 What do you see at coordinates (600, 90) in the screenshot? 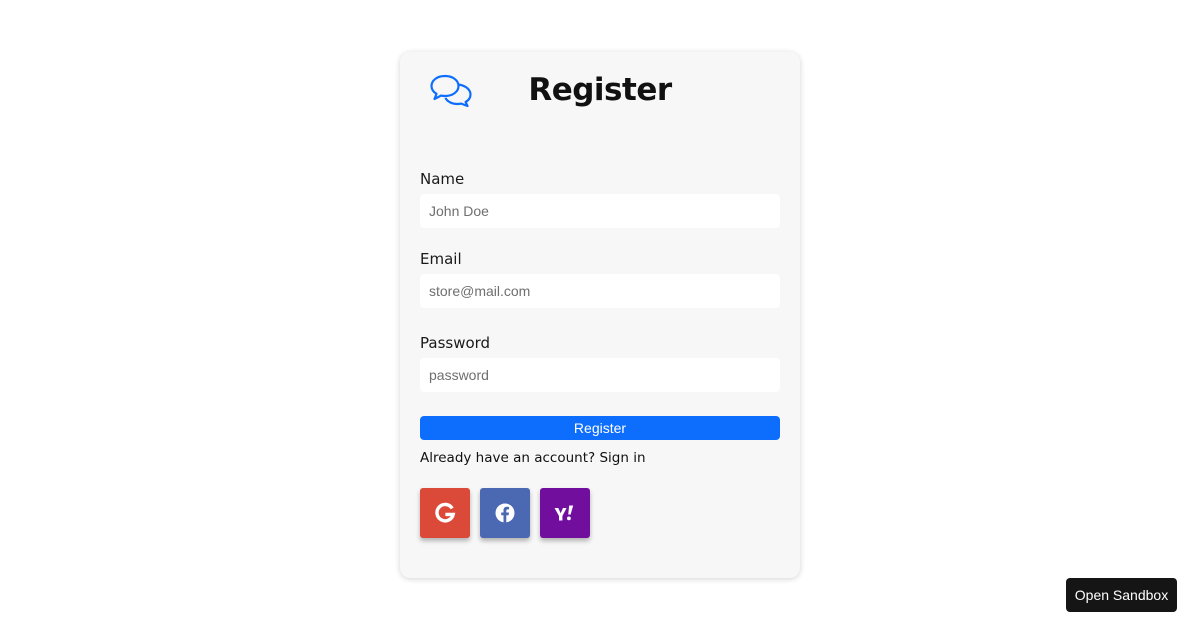
I see `page-title: Register` at bounding box center [600, 90].